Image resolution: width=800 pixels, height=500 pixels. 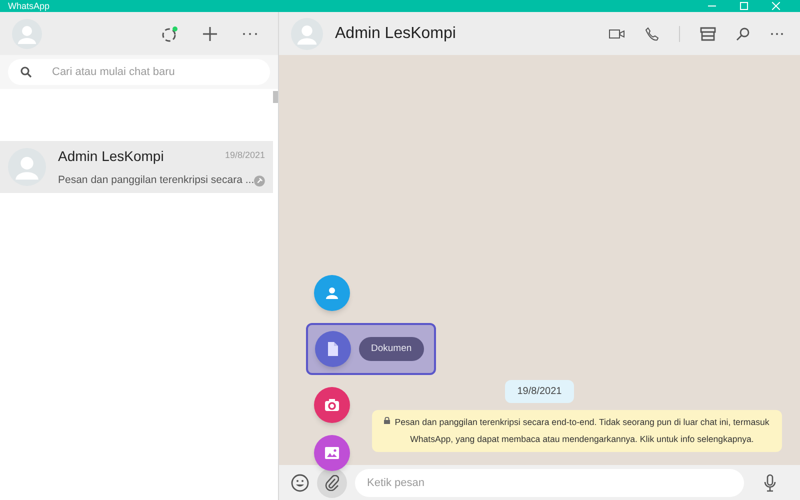 What do you see at coordinates (210, 34) in the screenshot?
I see `plus-icon` at bounding box center [210, 34].